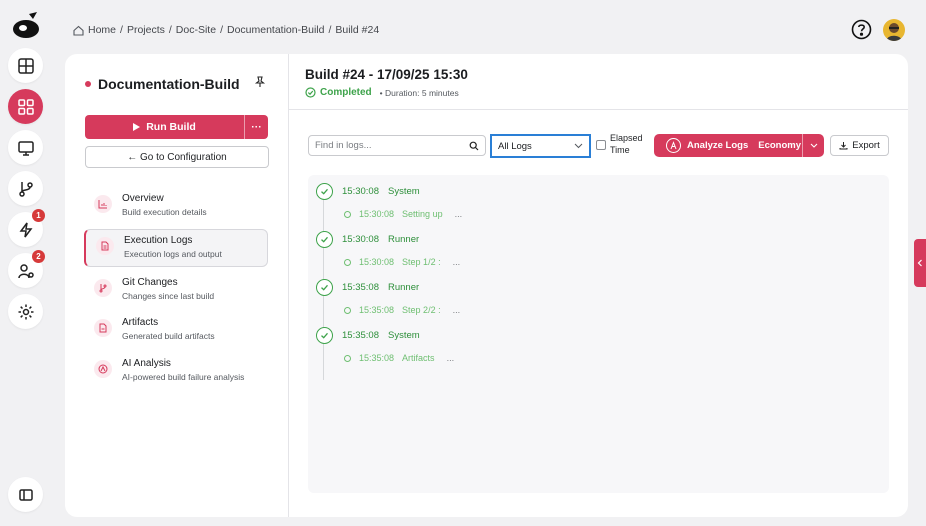 This screenshot has width=926, height=526. Describe the element at coordinates (377, 358) in the screenshot. I see `log-step-time: 15:35:08` at that location.